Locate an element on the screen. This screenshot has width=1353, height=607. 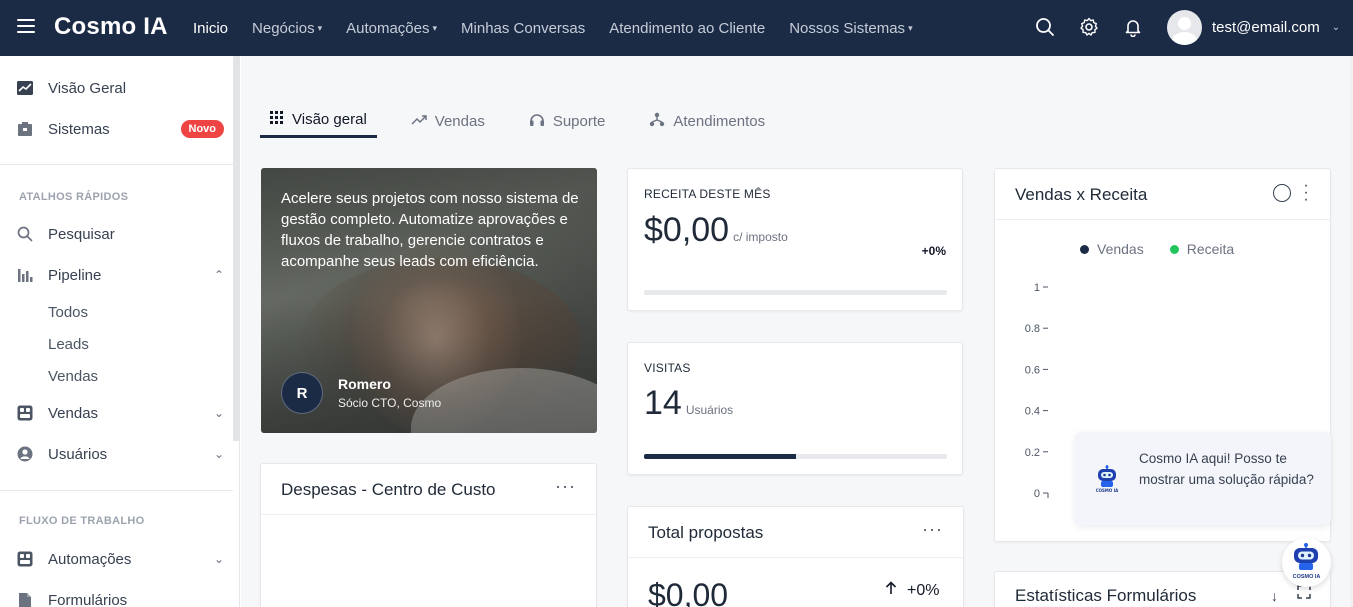
proposals-value: $0,00 is located at coordinates (688, 592).